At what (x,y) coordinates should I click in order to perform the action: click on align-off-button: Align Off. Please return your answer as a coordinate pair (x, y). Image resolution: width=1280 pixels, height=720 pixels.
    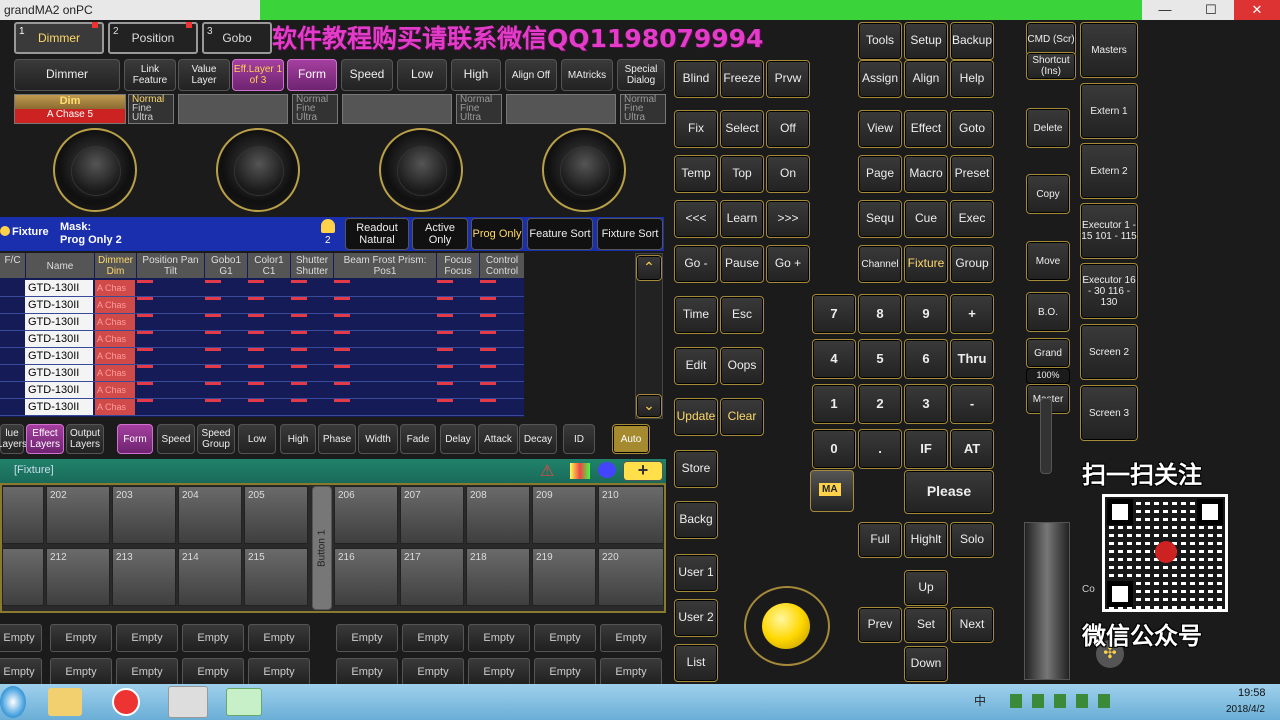
    Looking at the image, I should click on (531, 75).